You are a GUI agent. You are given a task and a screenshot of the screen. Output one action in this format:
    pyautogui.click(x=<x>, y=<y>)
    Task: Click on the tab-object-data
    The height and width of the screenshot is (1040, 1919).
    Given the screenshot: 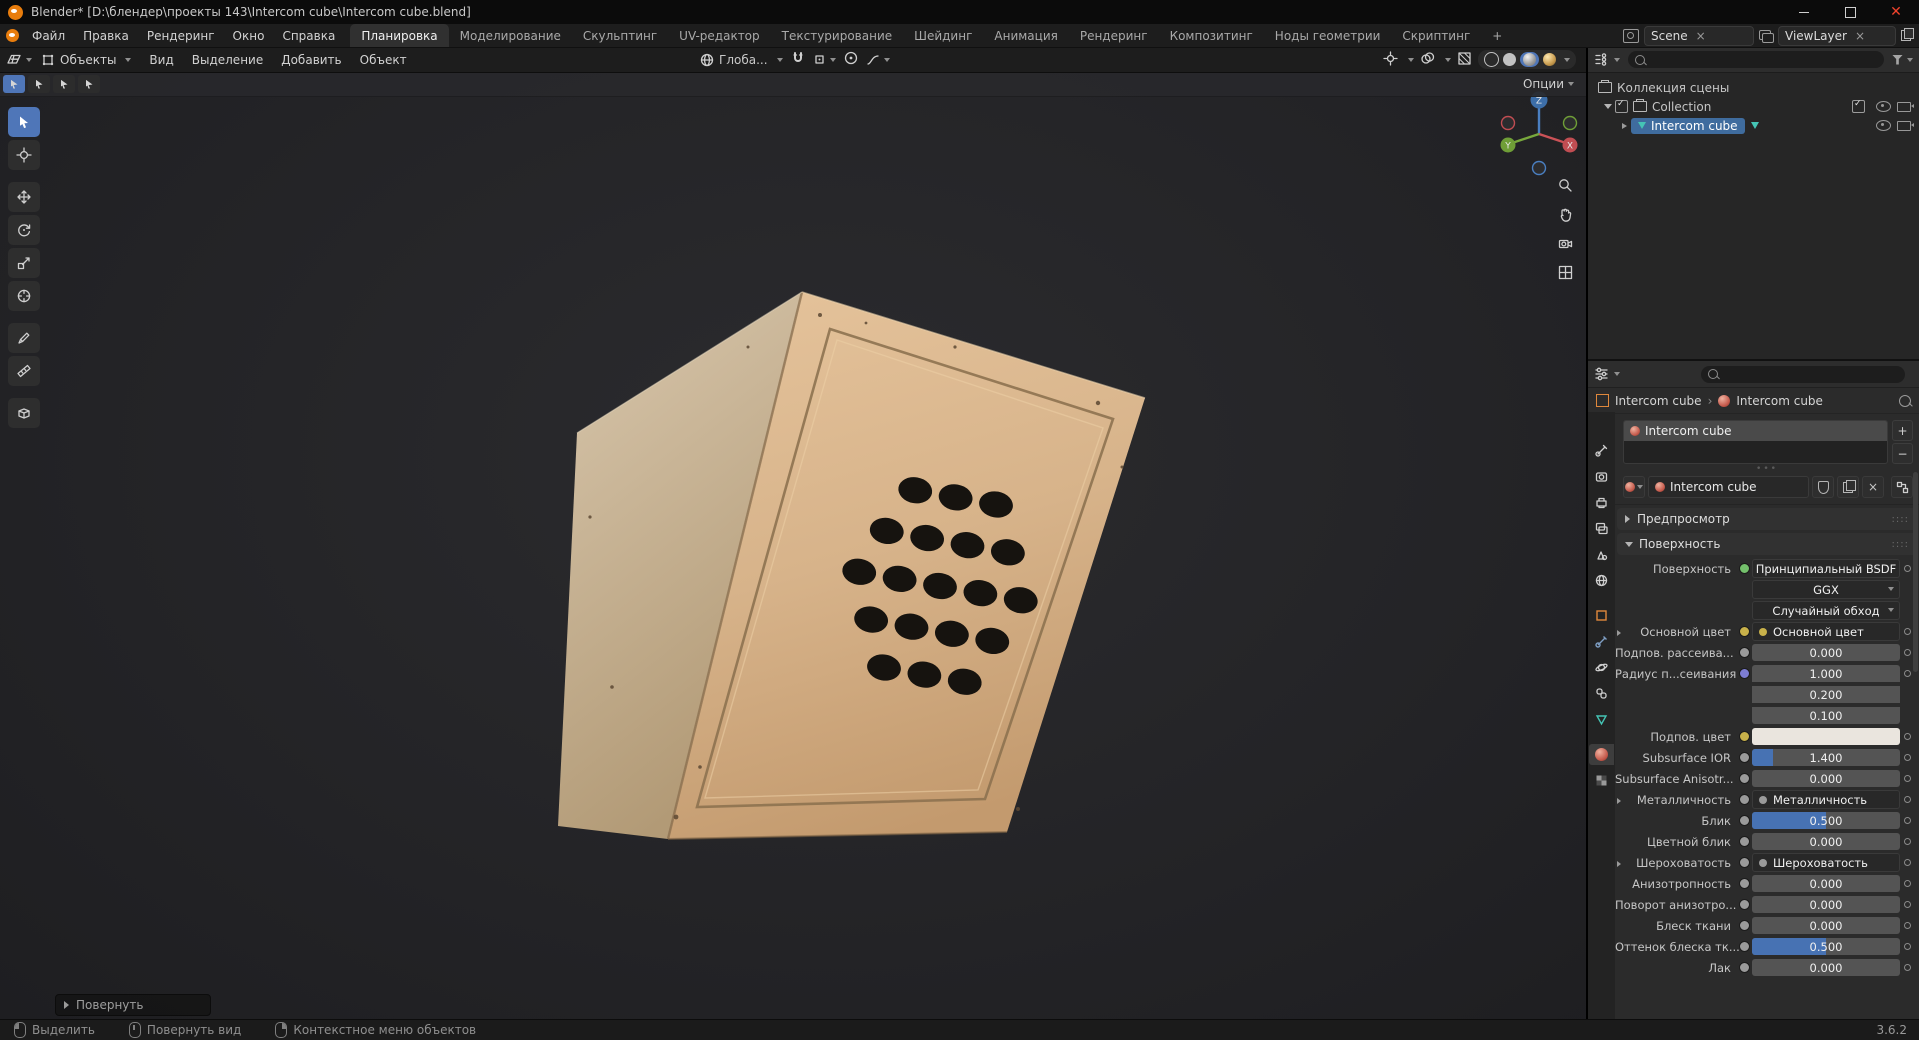 What is the action you would take?
    pyautogui.click(x=1601, y=719)
    